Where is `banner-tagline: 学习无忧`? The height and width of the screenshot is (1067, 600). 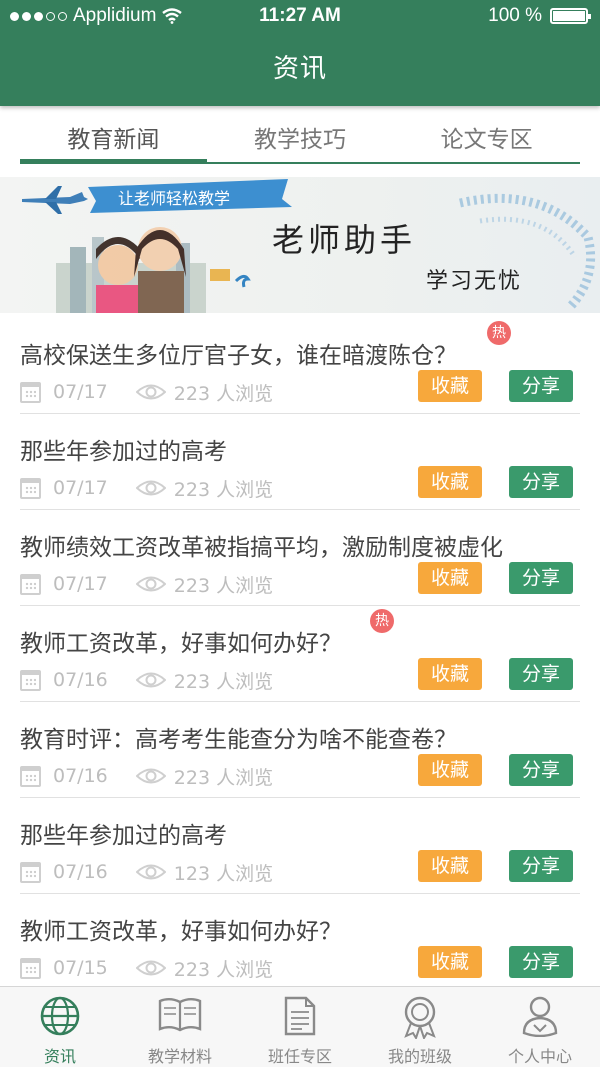 banner-tagline: 学习无忧 is located at coordinates (474, 281).